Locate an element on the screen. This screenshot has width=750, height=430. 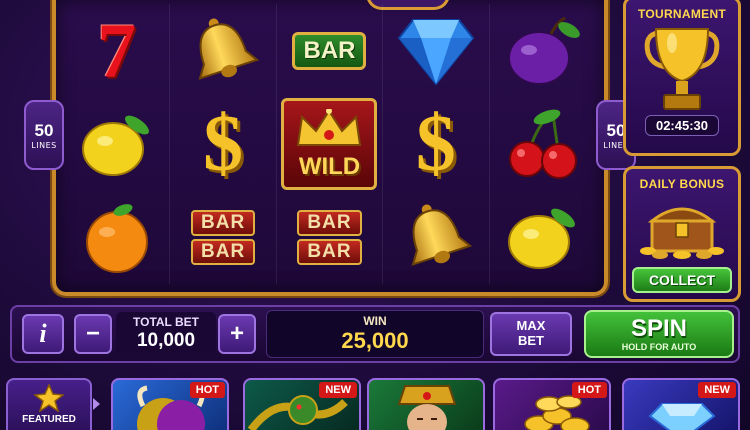
cherries-icon is located at coordinates (542, 144).